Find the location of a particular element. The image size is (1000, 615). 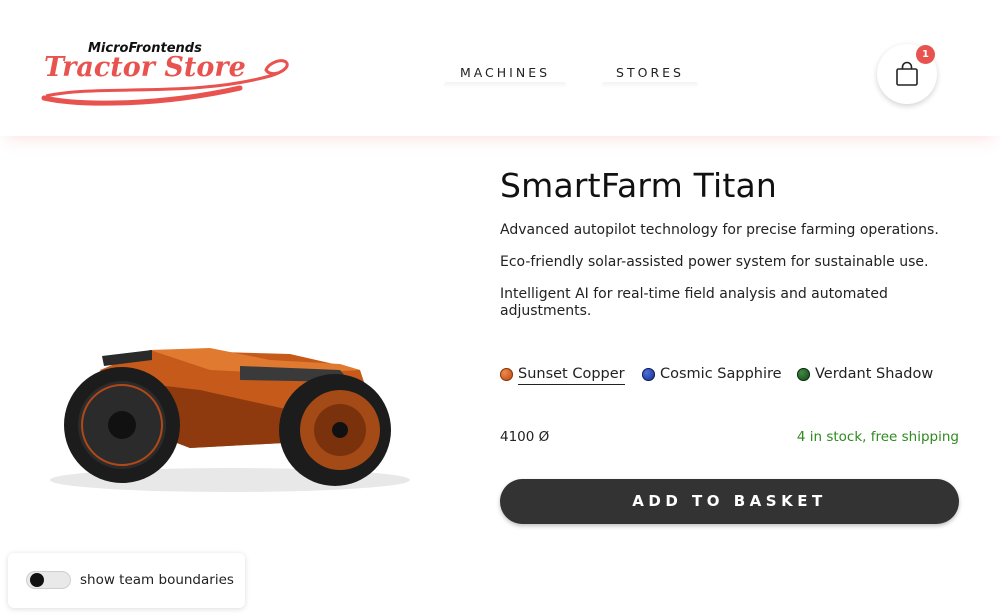

variant-label: Sunset Copper is located at coordinates (571, 375).